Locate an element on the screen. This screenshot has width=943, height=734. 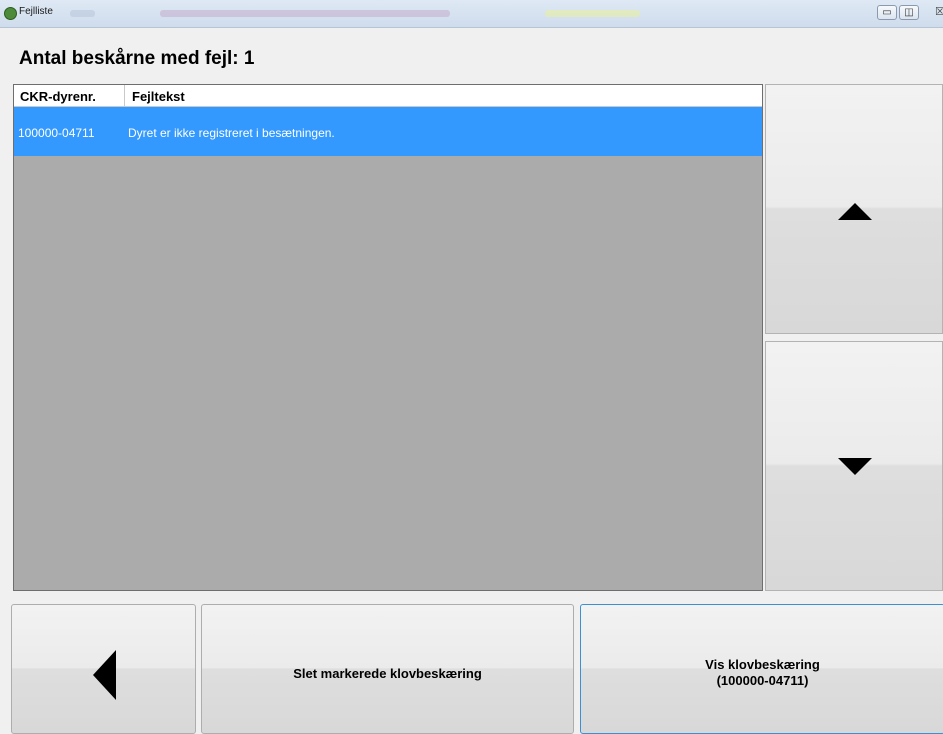
column-divider is located at coordinates (124, 95).